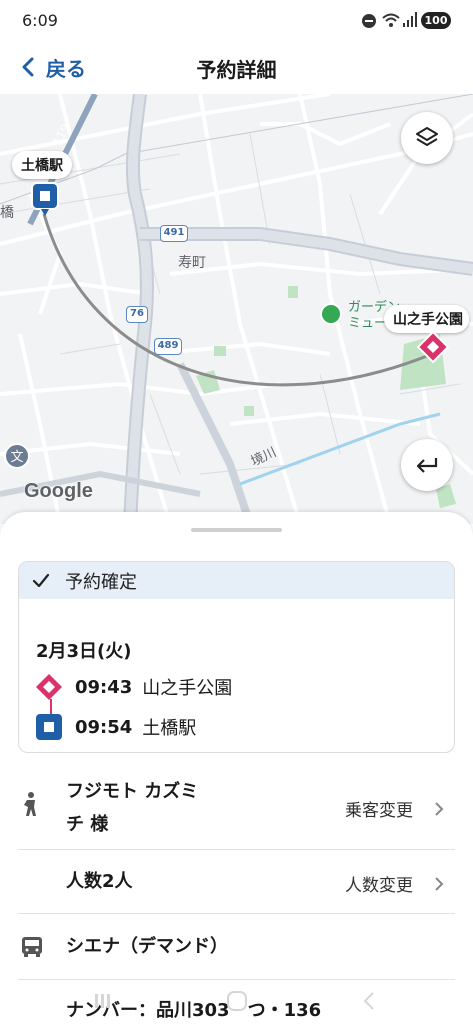 The width and height of the screenshot is (473, 1024). I want to click on destination-callout-label: 山之手公園, so click(428, 320).